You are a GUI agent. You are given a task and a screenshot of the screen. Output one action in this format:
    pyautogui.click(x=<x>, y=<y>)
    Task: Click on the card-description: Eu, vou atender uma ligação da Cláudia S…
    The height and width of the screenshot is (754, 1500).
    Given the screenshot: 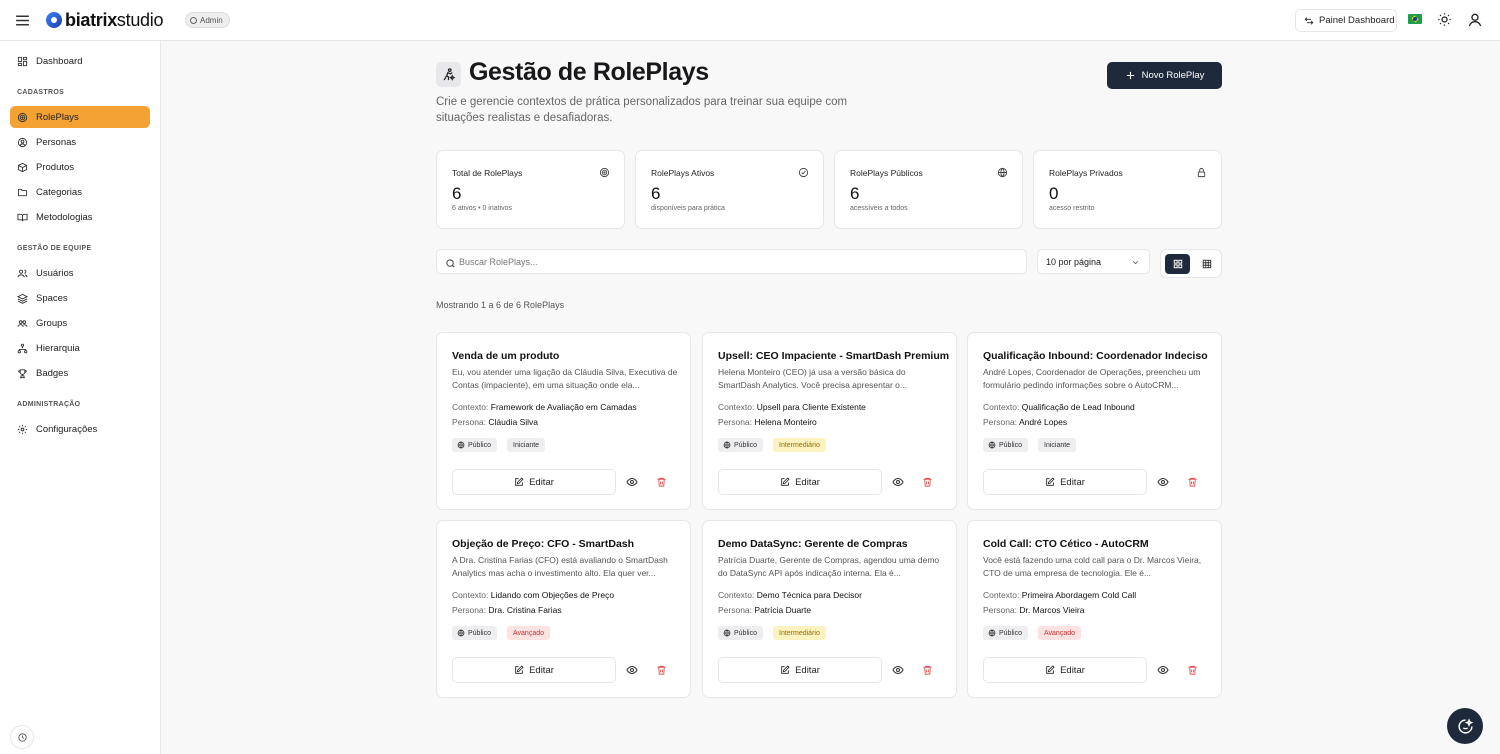 What is the action you would take?
    pyautogui.click(x=565, y=378)
    